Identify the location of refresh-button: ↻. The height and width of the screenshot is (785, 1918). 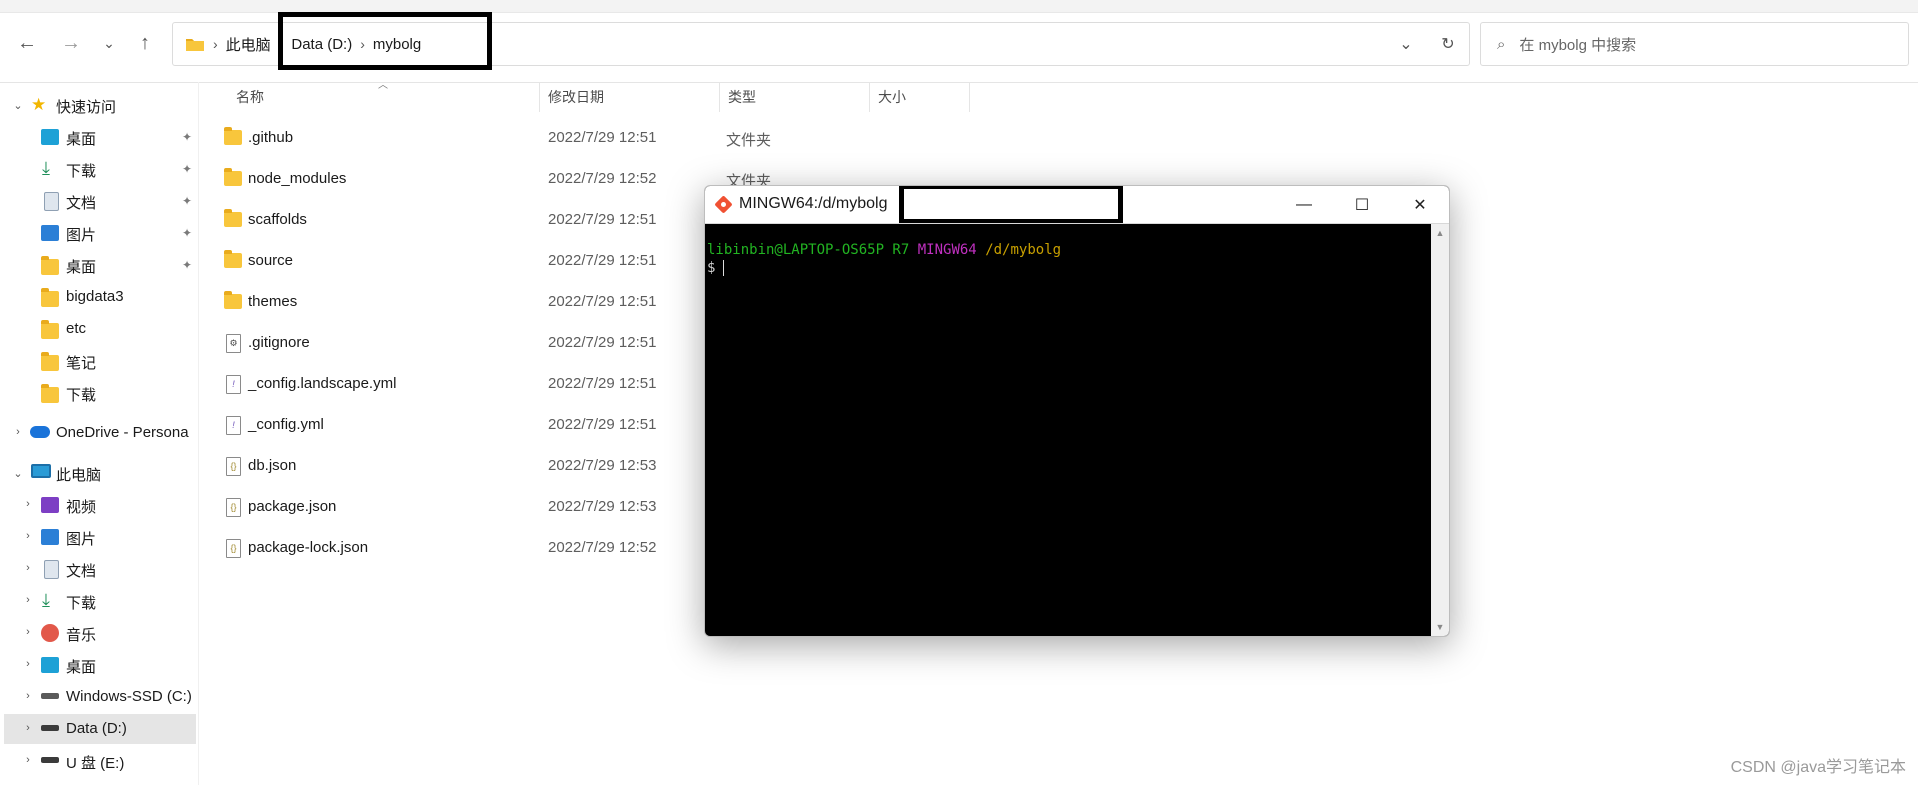
(1448, 44).